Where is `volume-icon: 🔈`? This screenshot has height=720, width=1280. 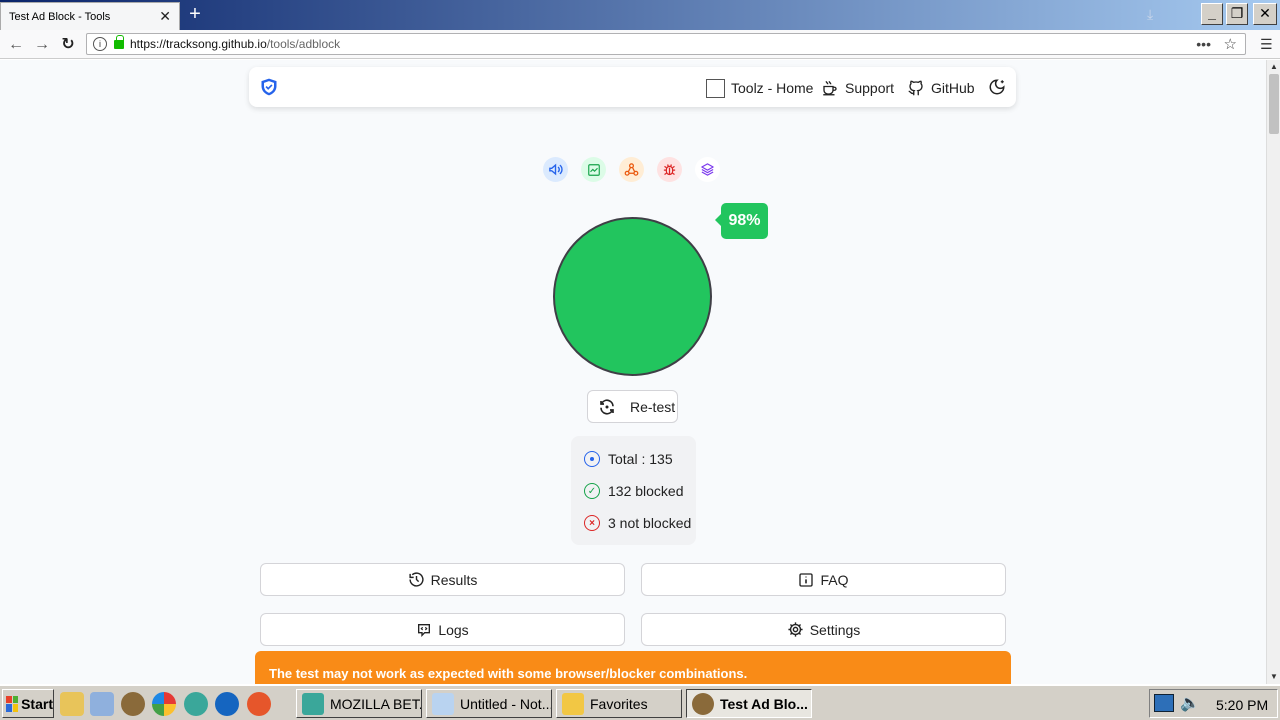
volume-icon: 🔈 is located at coordinates (1190, 703).